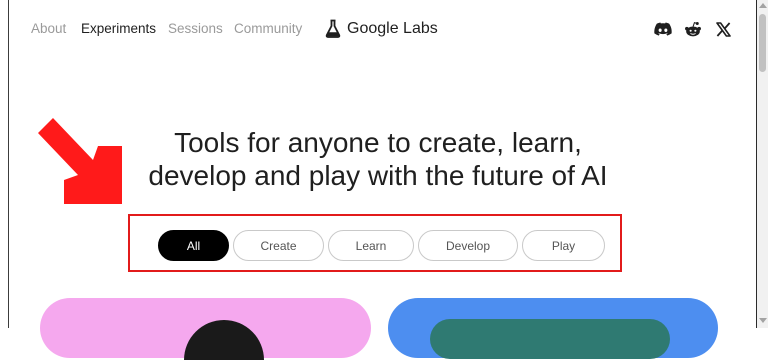 The width and height of the screenshot is (768, 360). Describe the element at coordinates (763, 5) in the screenshot. I see `scroll-up-icon` at that location.